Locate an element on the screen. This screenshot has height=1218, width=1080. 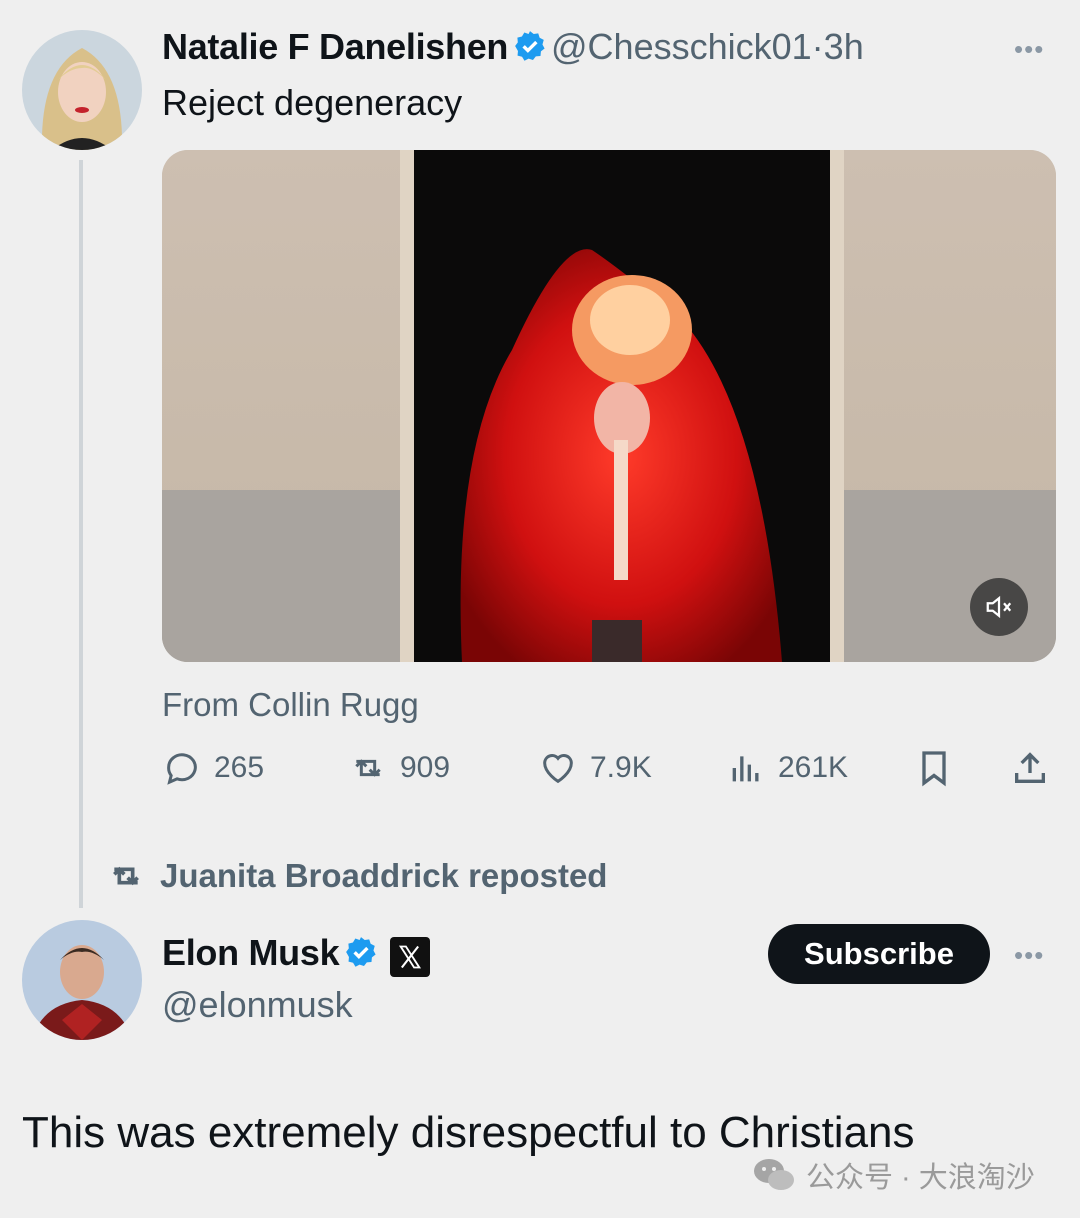
wechat-icon is located at coordinates (774, 1174).